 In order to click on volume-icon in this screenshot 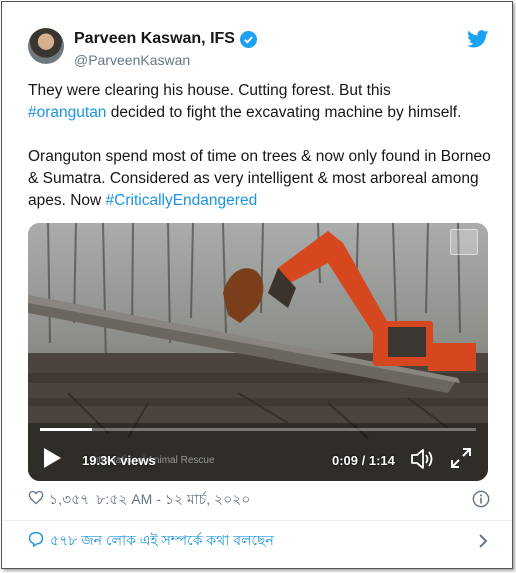, I will do `click(423, 461)`.